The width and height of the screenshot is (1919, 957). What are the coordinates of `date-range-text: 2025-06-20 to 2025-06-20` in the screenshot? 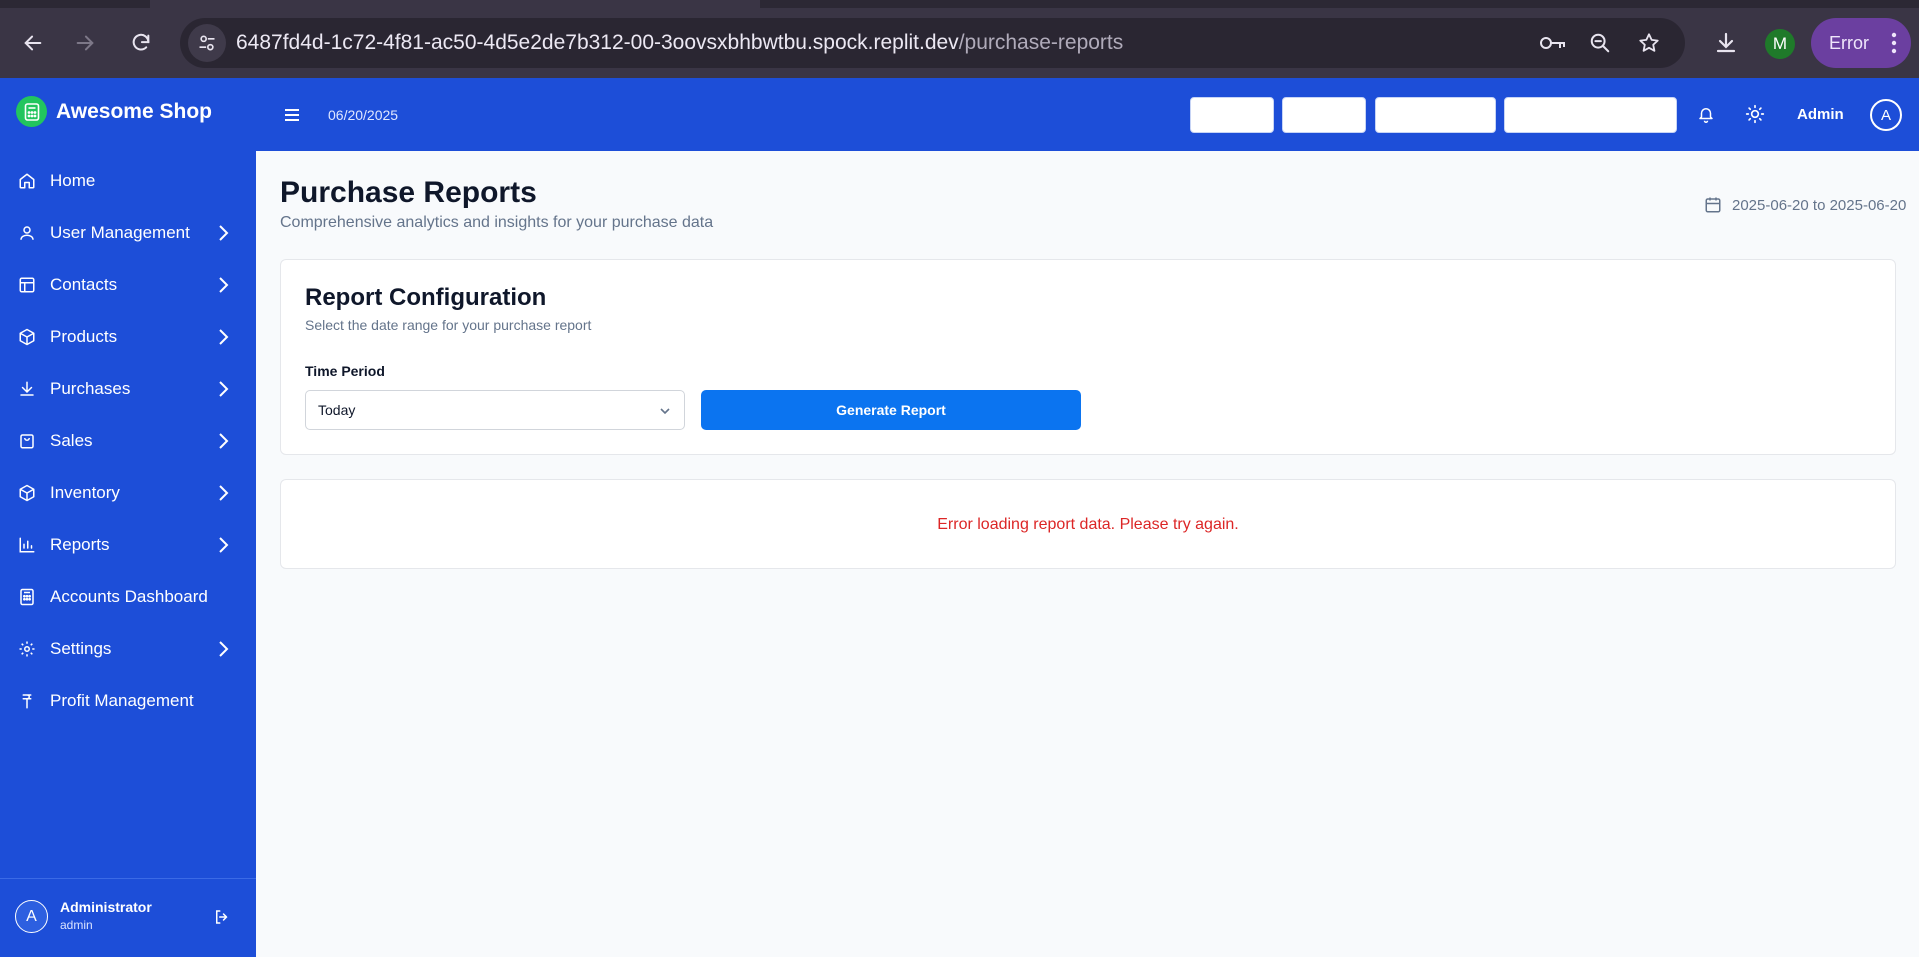 It's located at (1819, 205).